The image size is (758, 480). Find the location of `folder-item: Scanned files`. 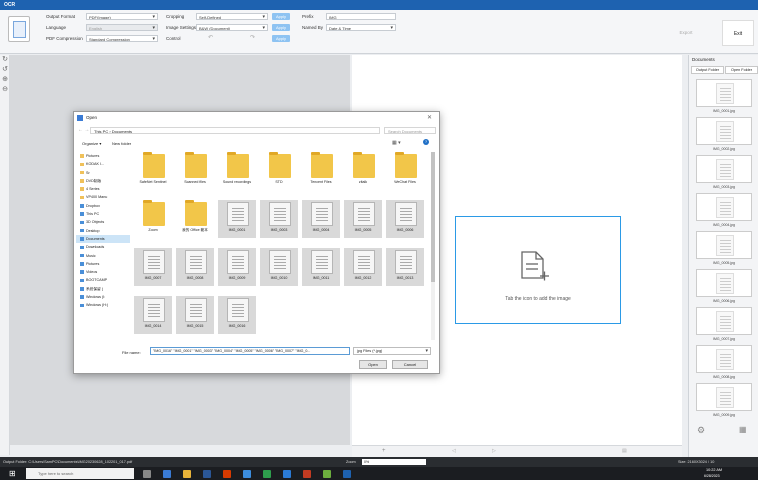

folder-item: Scanned files is located at coordinates (195, 171).